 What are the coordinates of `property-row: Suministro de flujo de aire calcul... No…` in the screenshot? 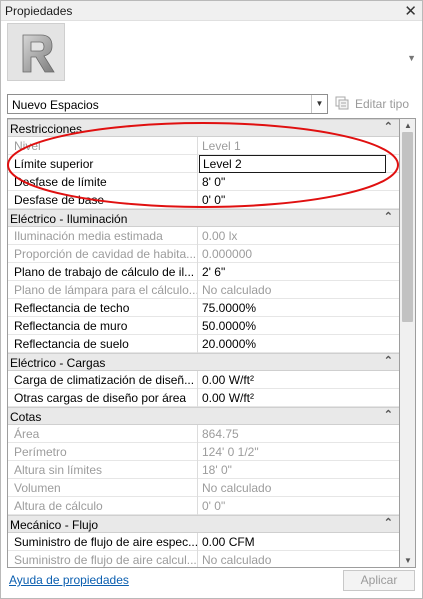 It's located at (203, 559).